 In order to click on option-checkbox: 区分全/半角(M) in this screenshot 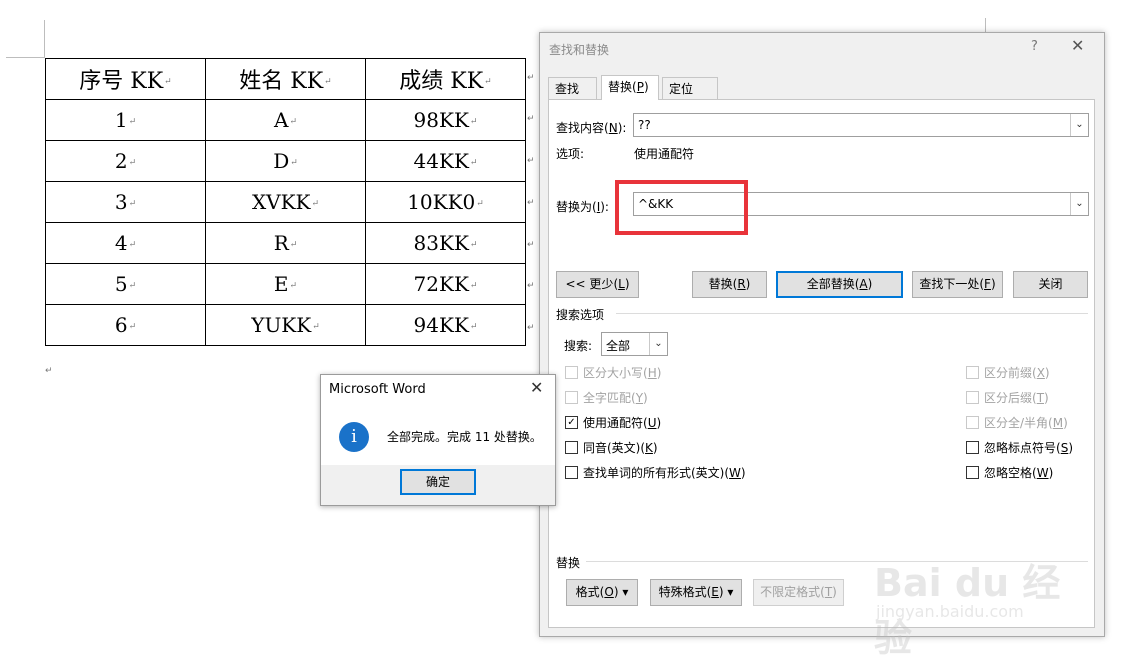, I will do `click(1017, 423)`.